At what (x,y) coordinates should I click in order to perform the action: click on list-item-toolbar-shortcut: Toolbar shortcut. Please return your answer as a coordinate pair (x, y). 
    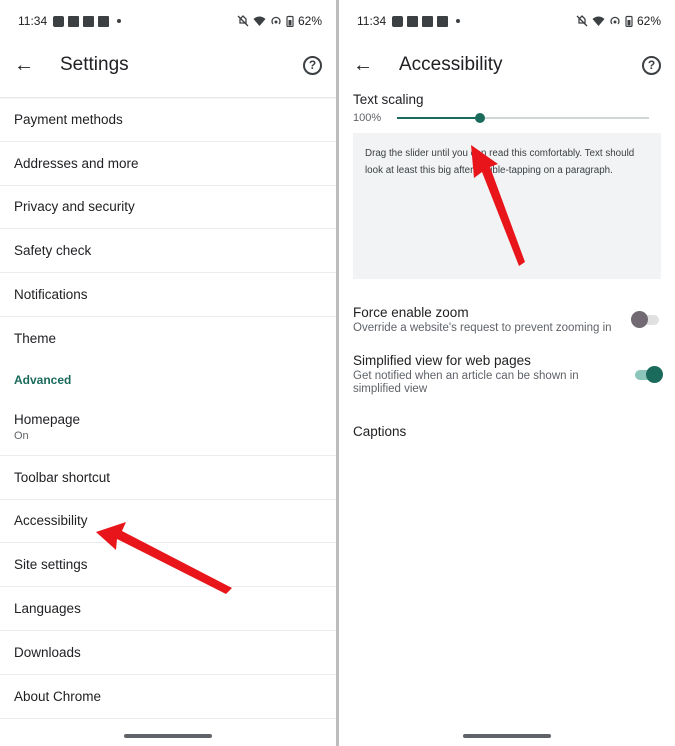
    Looking at the image, I should click on (168, 478).